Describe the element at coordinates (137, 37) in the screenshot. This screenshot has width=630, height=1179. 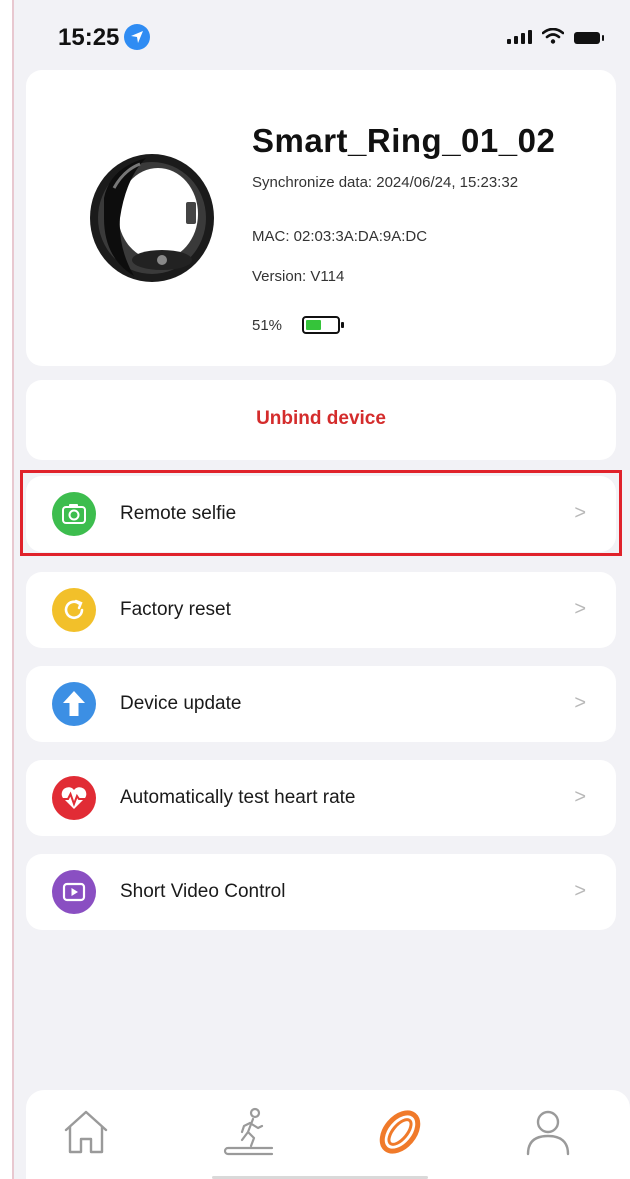
I see `location-arrow-icon` at that location.